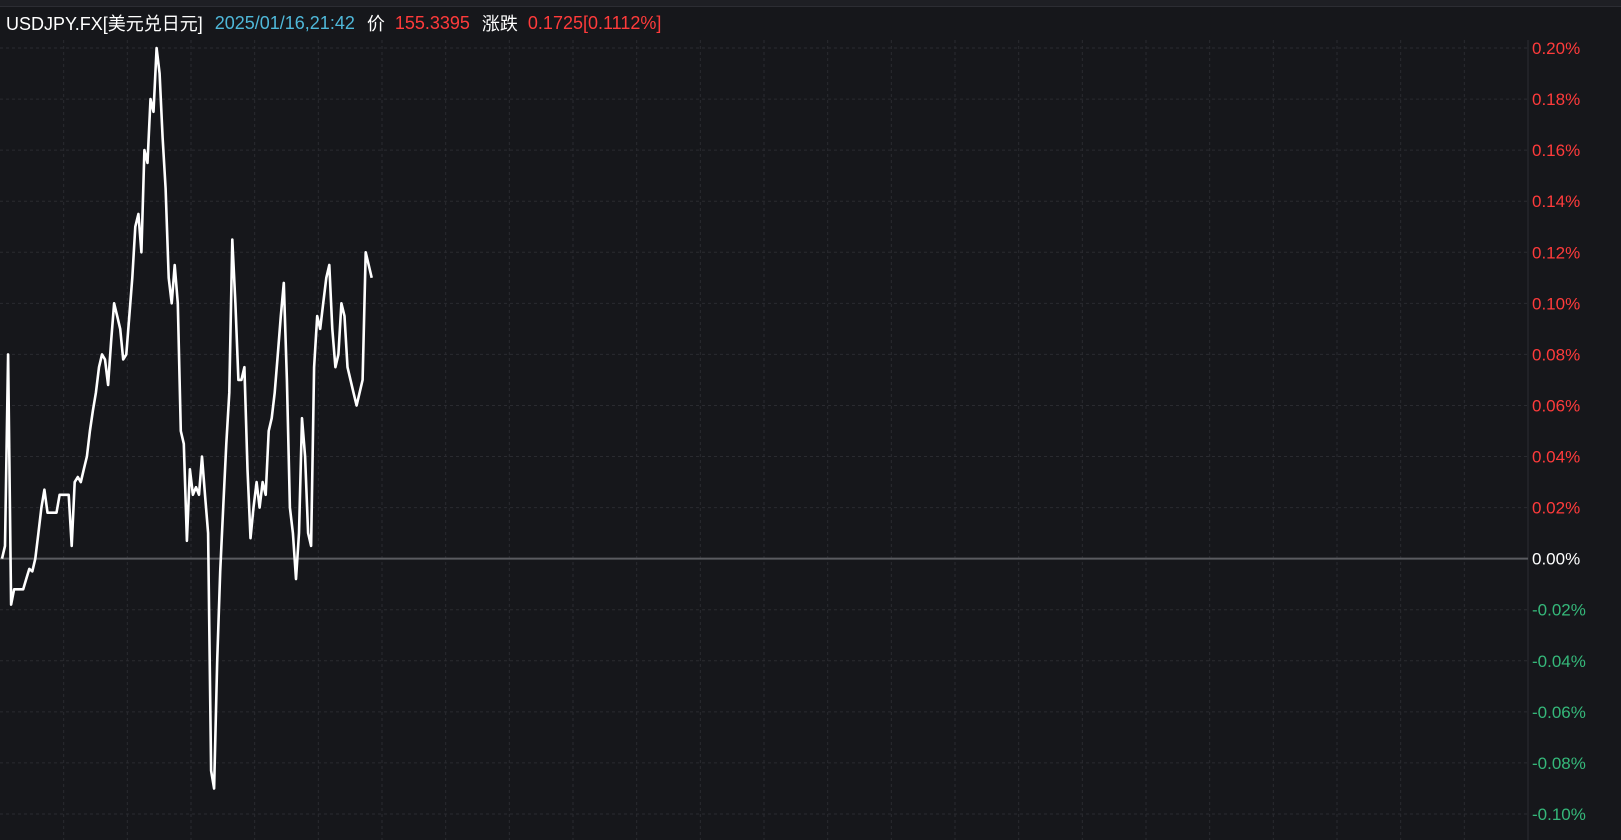 The height and width of the screenshot is (840, 1621). What do you see at coordinates (1556, 252) in the screenshot?
I see `y-tick-label: 0.12%` at bounding box center [1556, 252].